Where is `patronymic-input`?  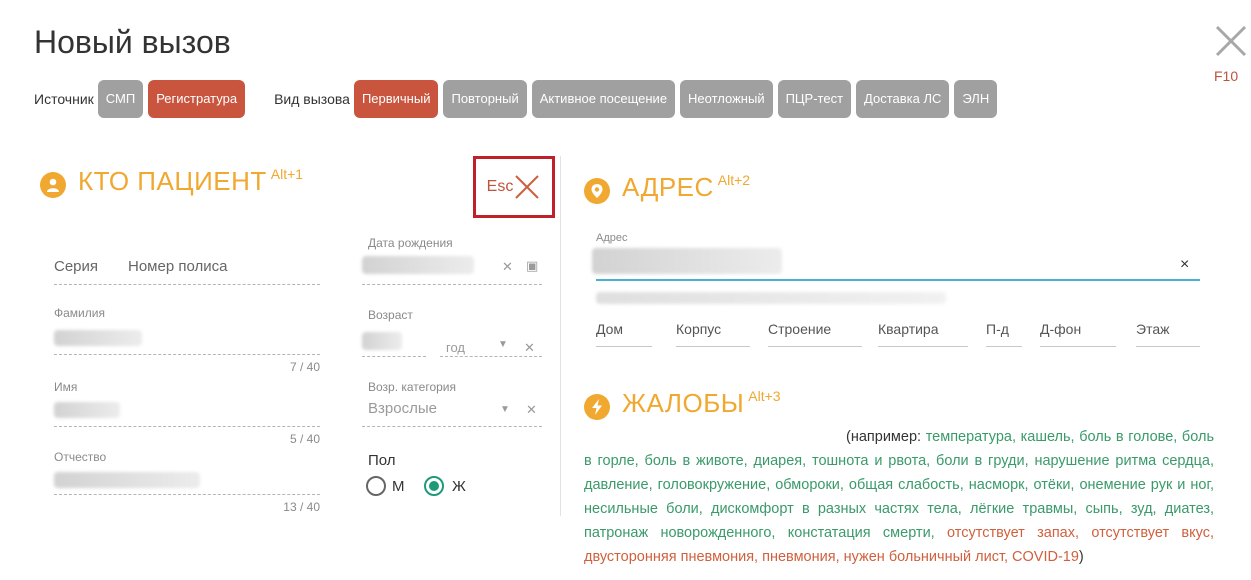
patronymic-input is located at coordinates (127, 480).